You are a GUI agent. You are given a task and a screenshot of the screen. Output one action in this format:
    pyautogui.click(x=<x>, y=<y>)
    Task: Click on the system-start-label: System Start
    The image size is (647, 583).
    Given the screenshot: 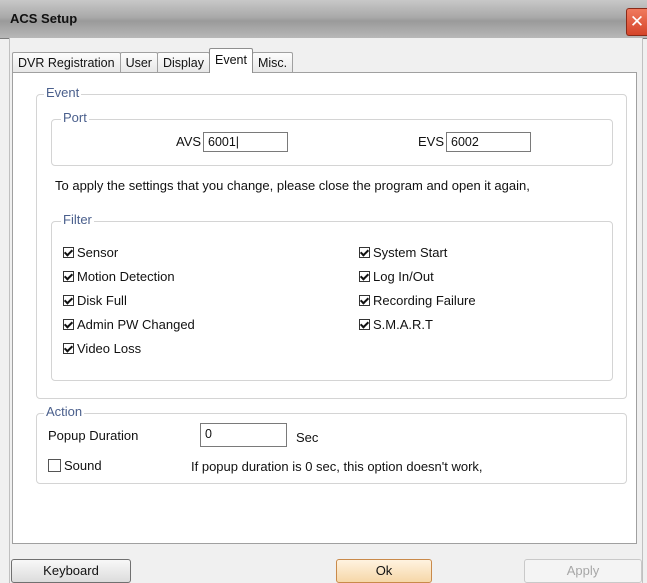 What is the action you would take?
    pyautogui.click(x=410, y=252)
    